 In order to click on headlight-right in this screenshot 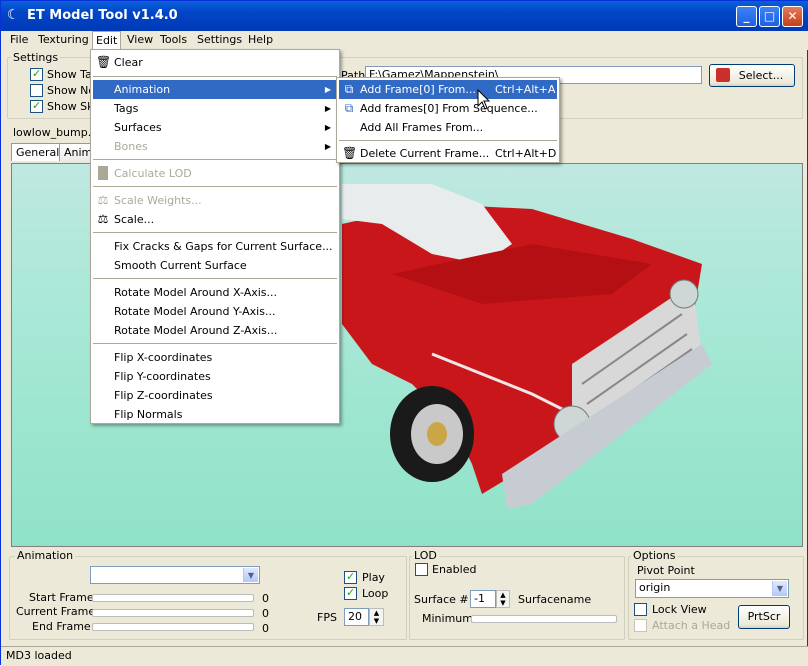, I will do `click(684, 294)`.